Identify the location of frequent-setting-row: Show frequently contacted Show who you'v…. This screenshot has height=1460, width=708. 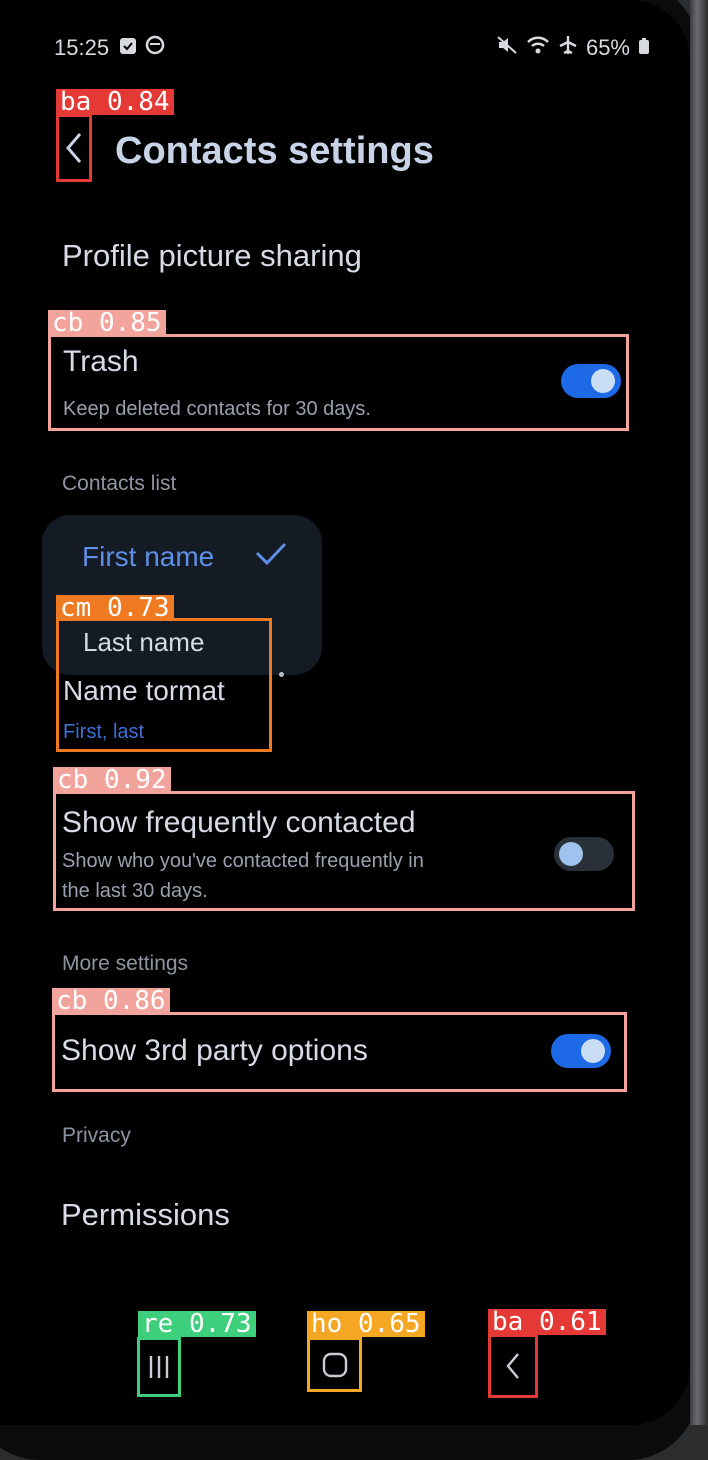
(344, 851).